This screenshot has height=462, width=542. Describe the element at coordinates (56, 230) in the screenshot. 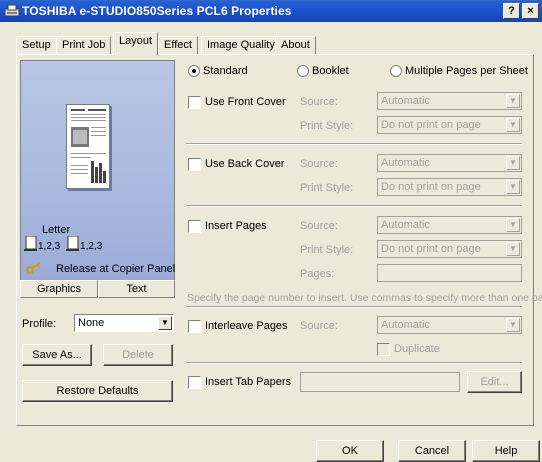

I see `paper-size-label: Letter` at that location.